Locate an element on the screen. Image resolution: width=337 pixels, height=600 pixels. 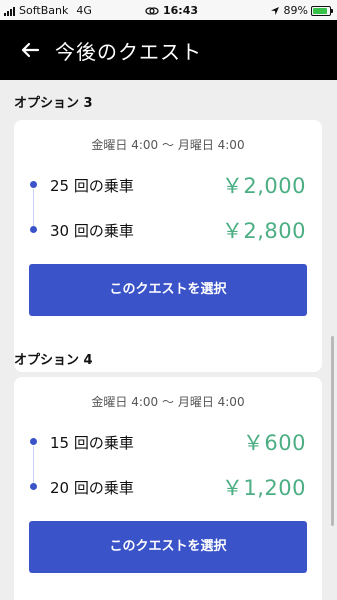
tier-row: 20 回の乗車 ￥1,200 is located at coordinates (168, 487).